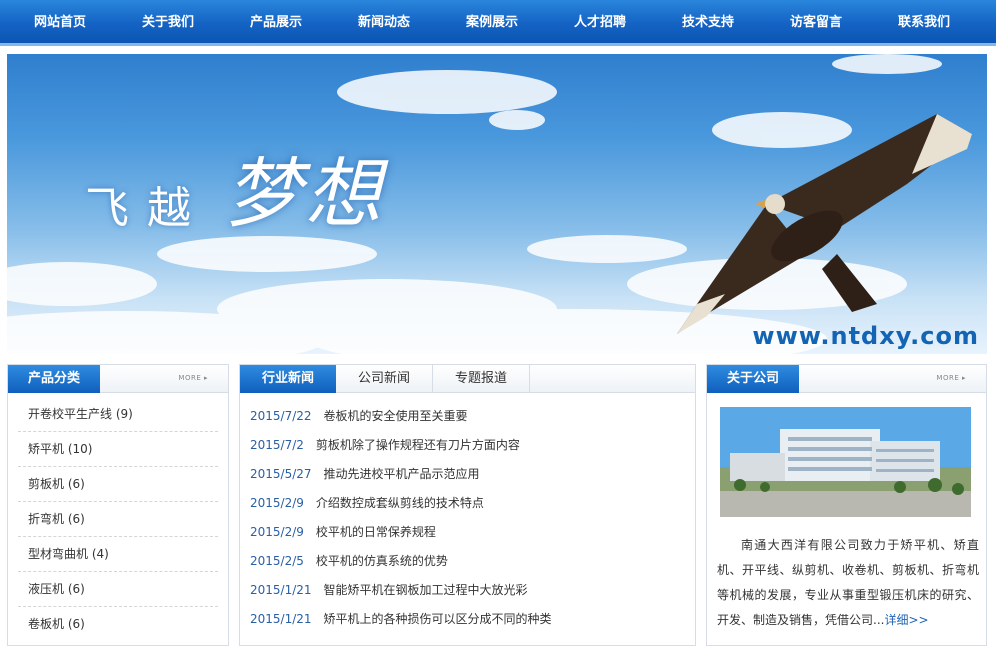  Describe the element at coordinates (118, 379) in the screenshot. I see `product-category-header: 产品分类 MORE ▸` at that location.